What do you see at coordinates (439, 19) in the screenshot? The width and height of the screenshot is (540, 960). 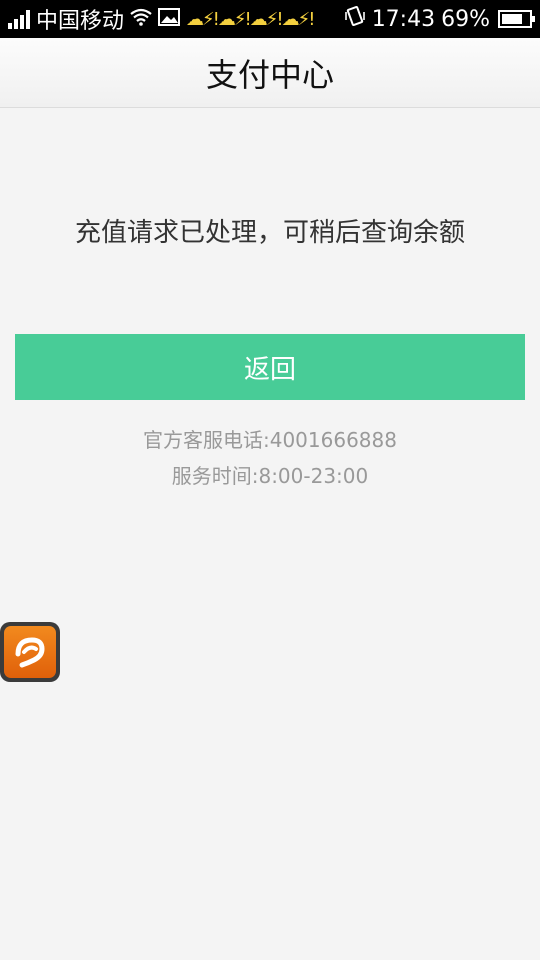 I see `status-right: 17:43 69%` at bounding box center [439, 19].